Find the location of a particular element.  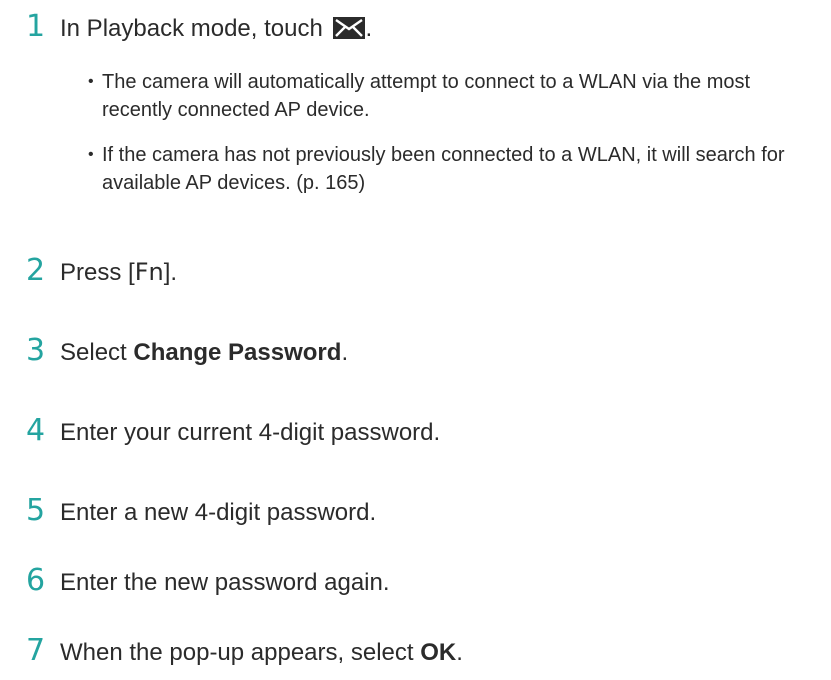

step-number: 3 is located at coordinates (36, 350).